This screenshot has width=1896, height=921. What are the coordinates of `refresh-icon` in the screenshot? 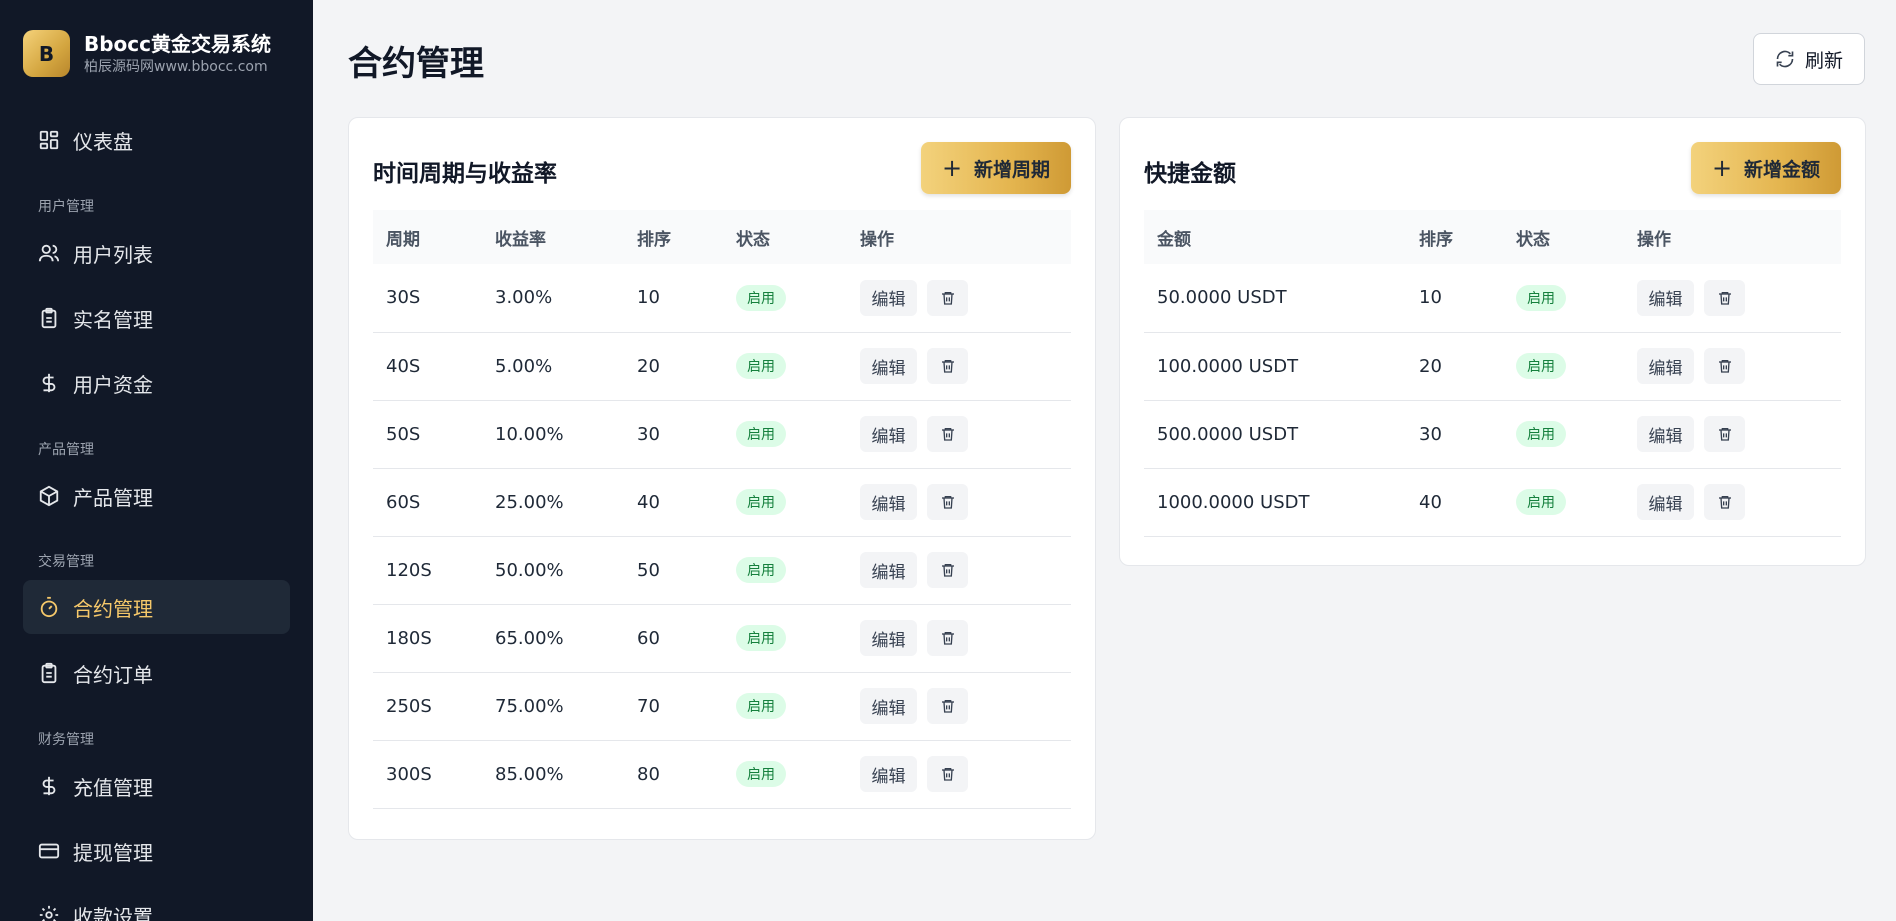 It's located at (1785, 59).